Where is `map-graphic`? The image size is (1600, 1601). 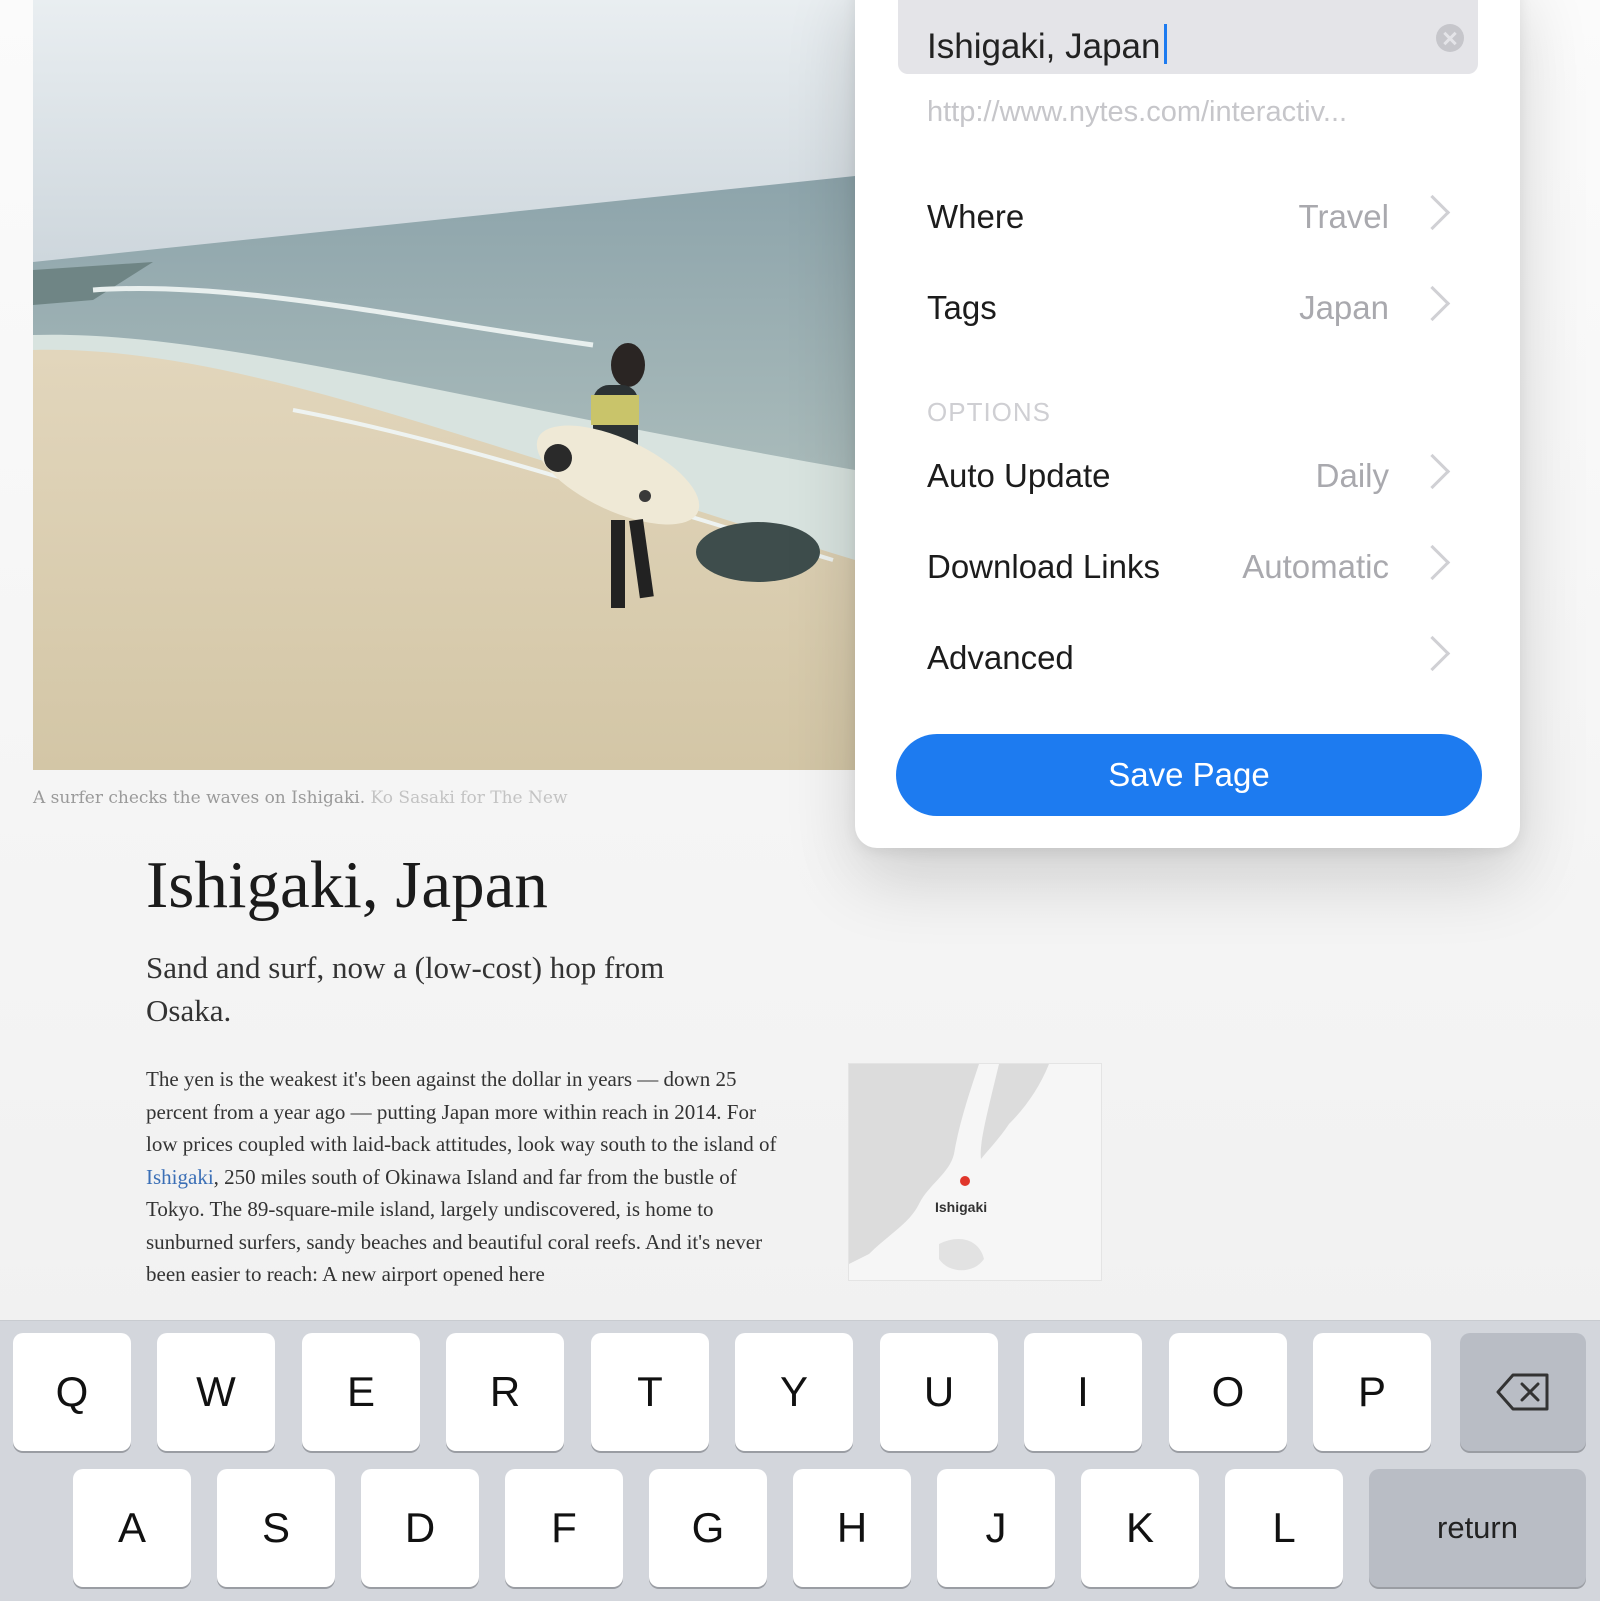 map-graphic is located at coordinates (949, 1167).